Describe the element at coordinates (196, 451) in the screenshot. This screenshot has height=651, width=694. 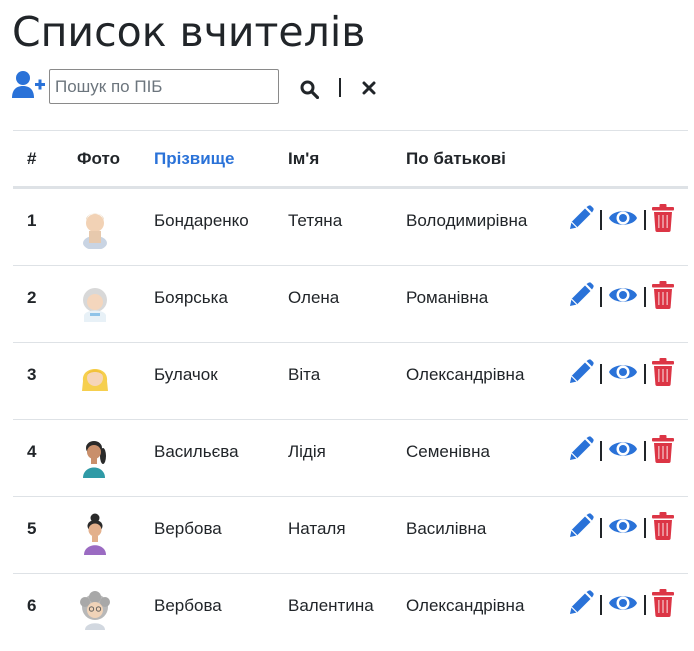
I see `surname-cell: Васильєва` at that location.